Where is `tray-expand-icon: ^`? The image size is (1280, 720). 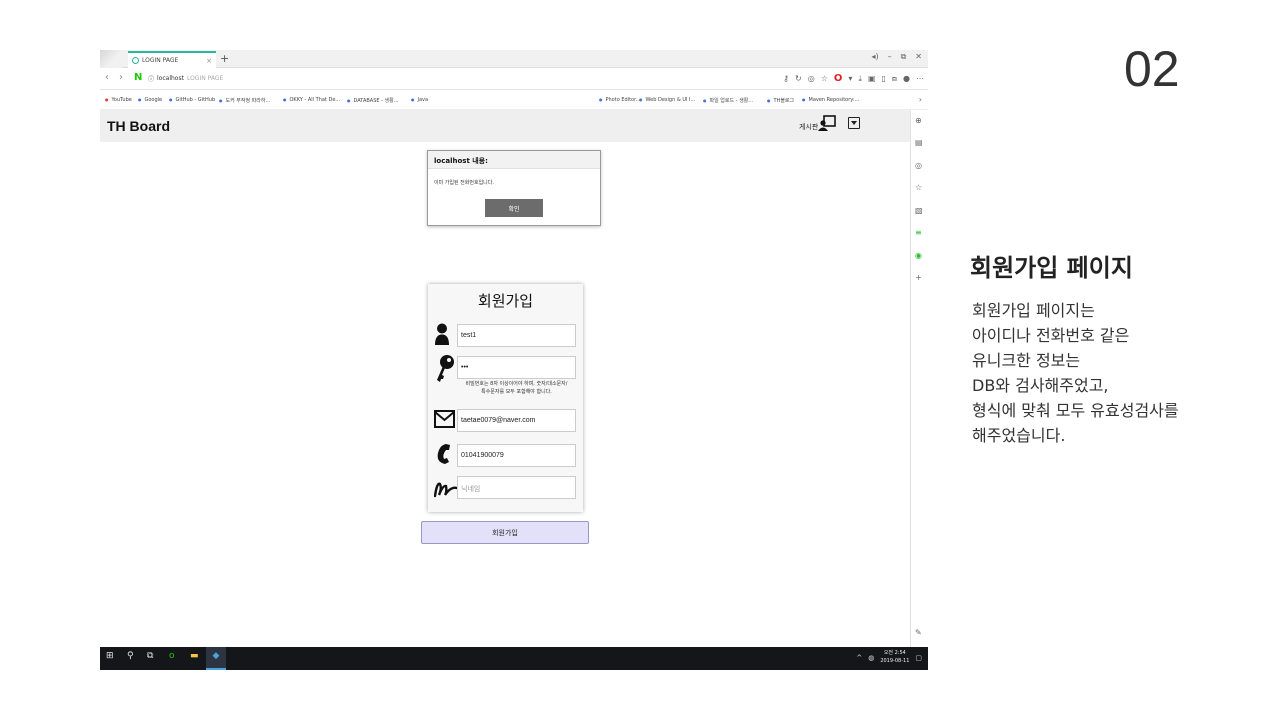
tray-expand-icon: ^ is located at coordinates (859, 658).